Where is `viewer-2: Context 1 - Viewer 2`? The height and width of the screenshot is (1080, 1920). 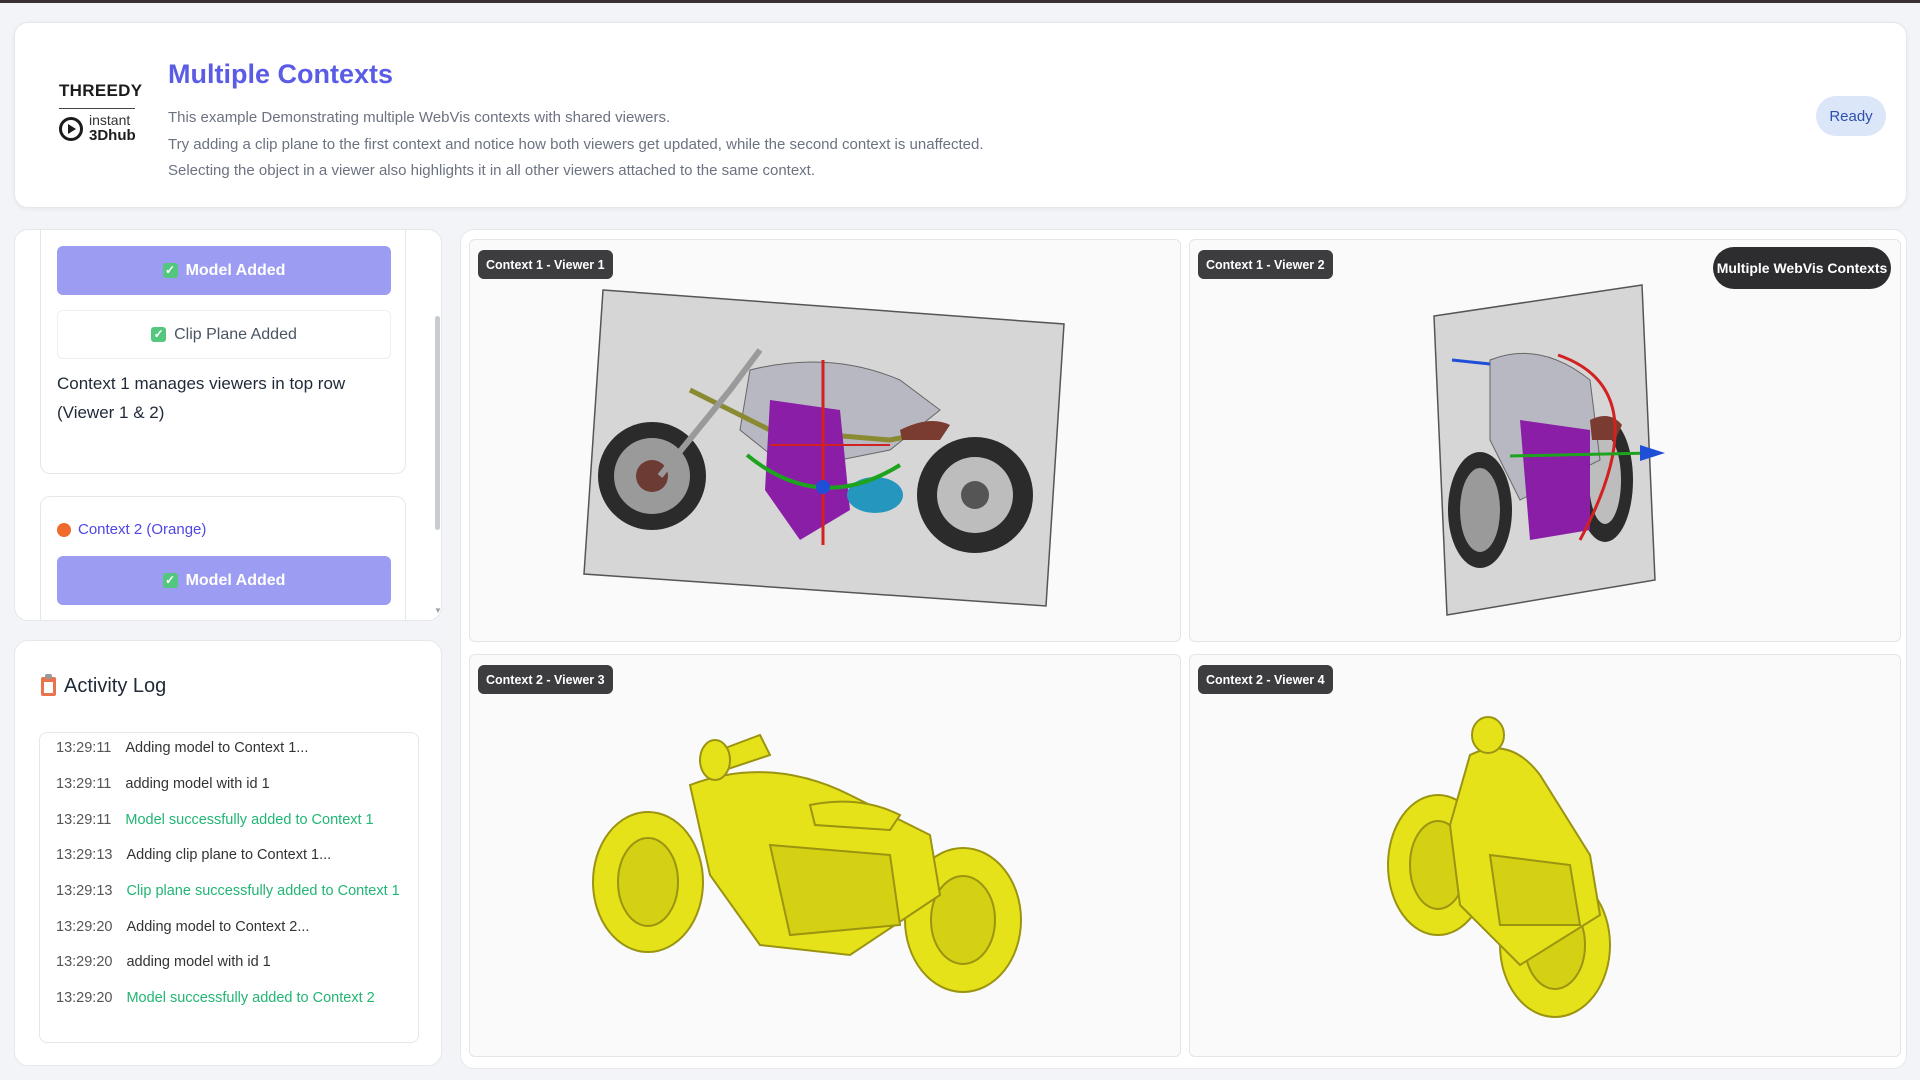 viewer-2: Context 1 - Viewer 2 is located at coordinates (1545, 440).